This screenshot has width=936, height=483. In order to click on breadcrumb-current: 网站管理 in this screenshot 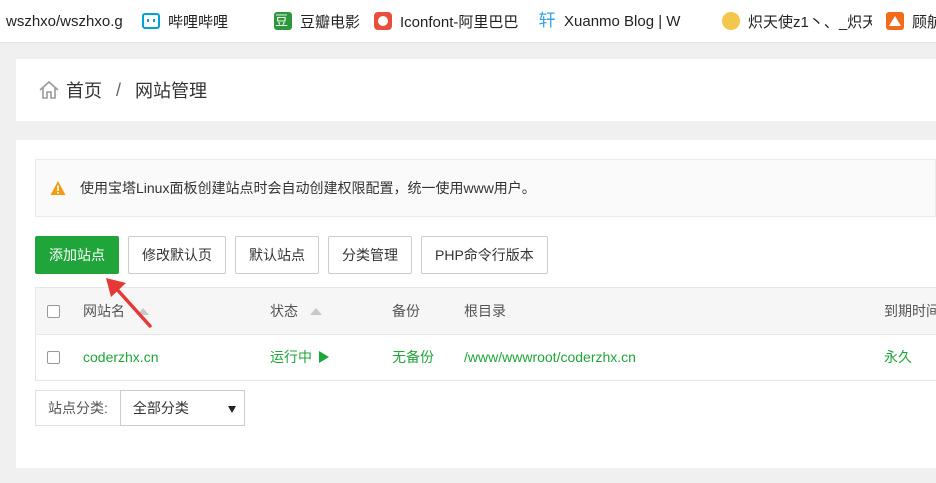, I will do `click(171, 91)`.